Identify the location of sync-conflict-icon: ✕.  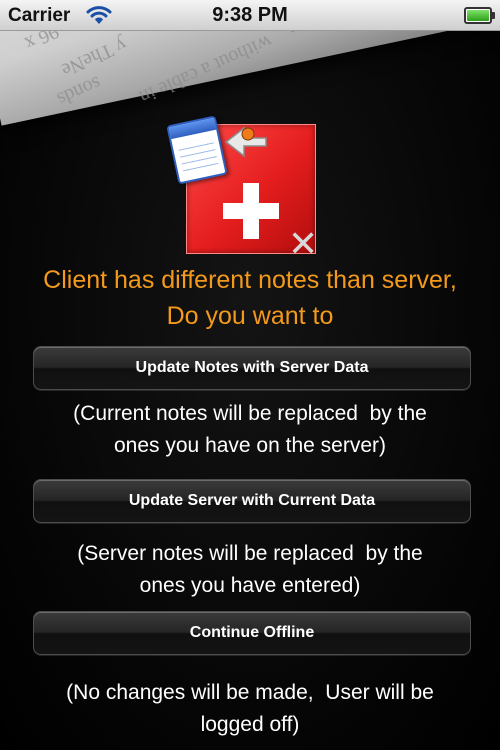
(249, 188).